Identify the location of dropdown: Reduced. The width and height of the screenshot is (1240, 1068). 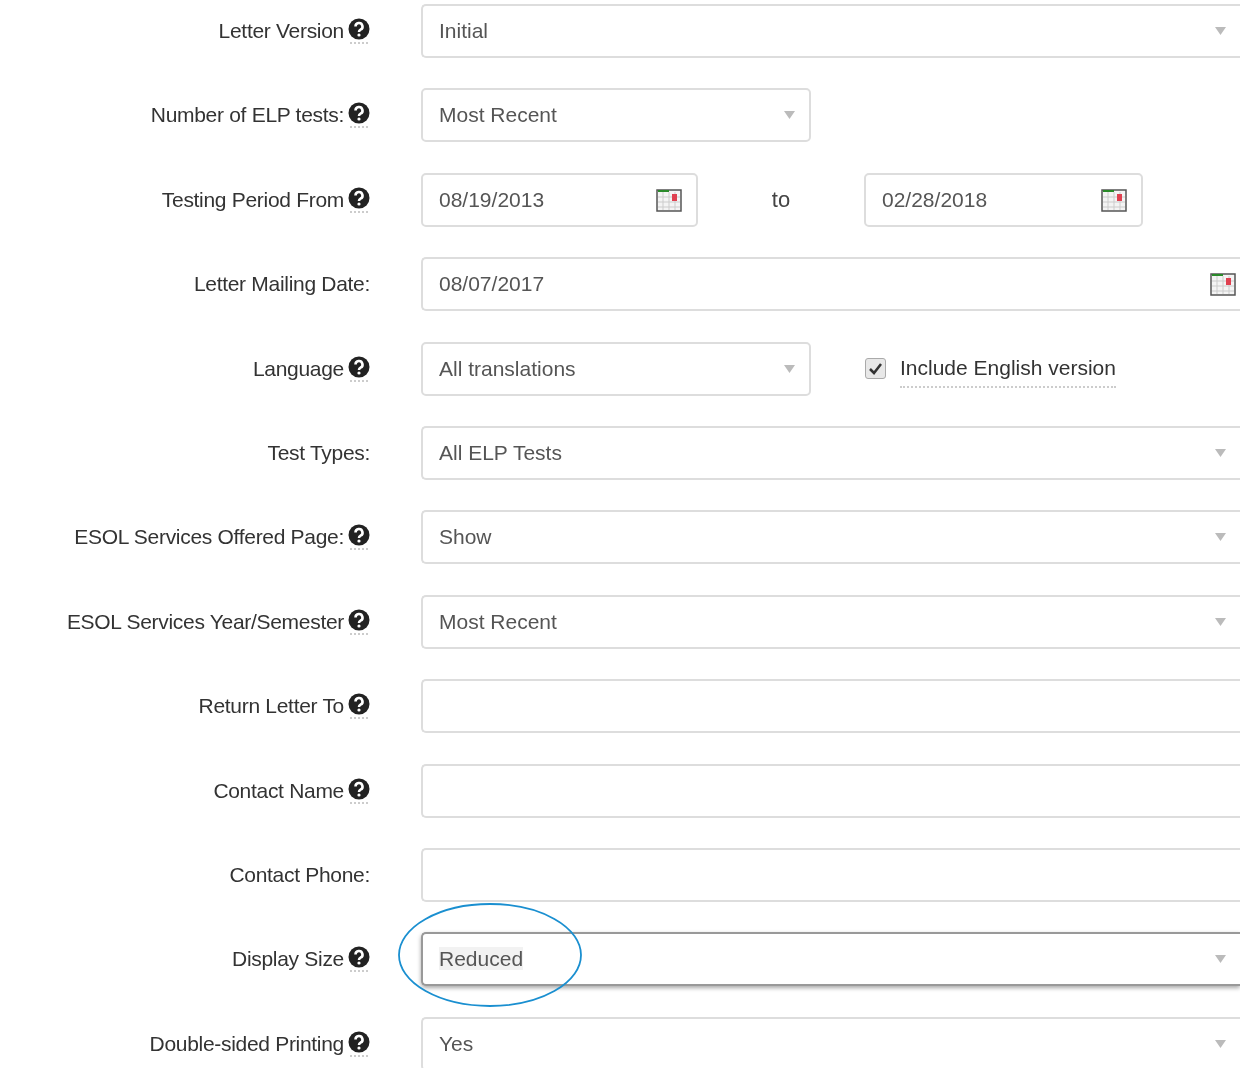
(830, 959).